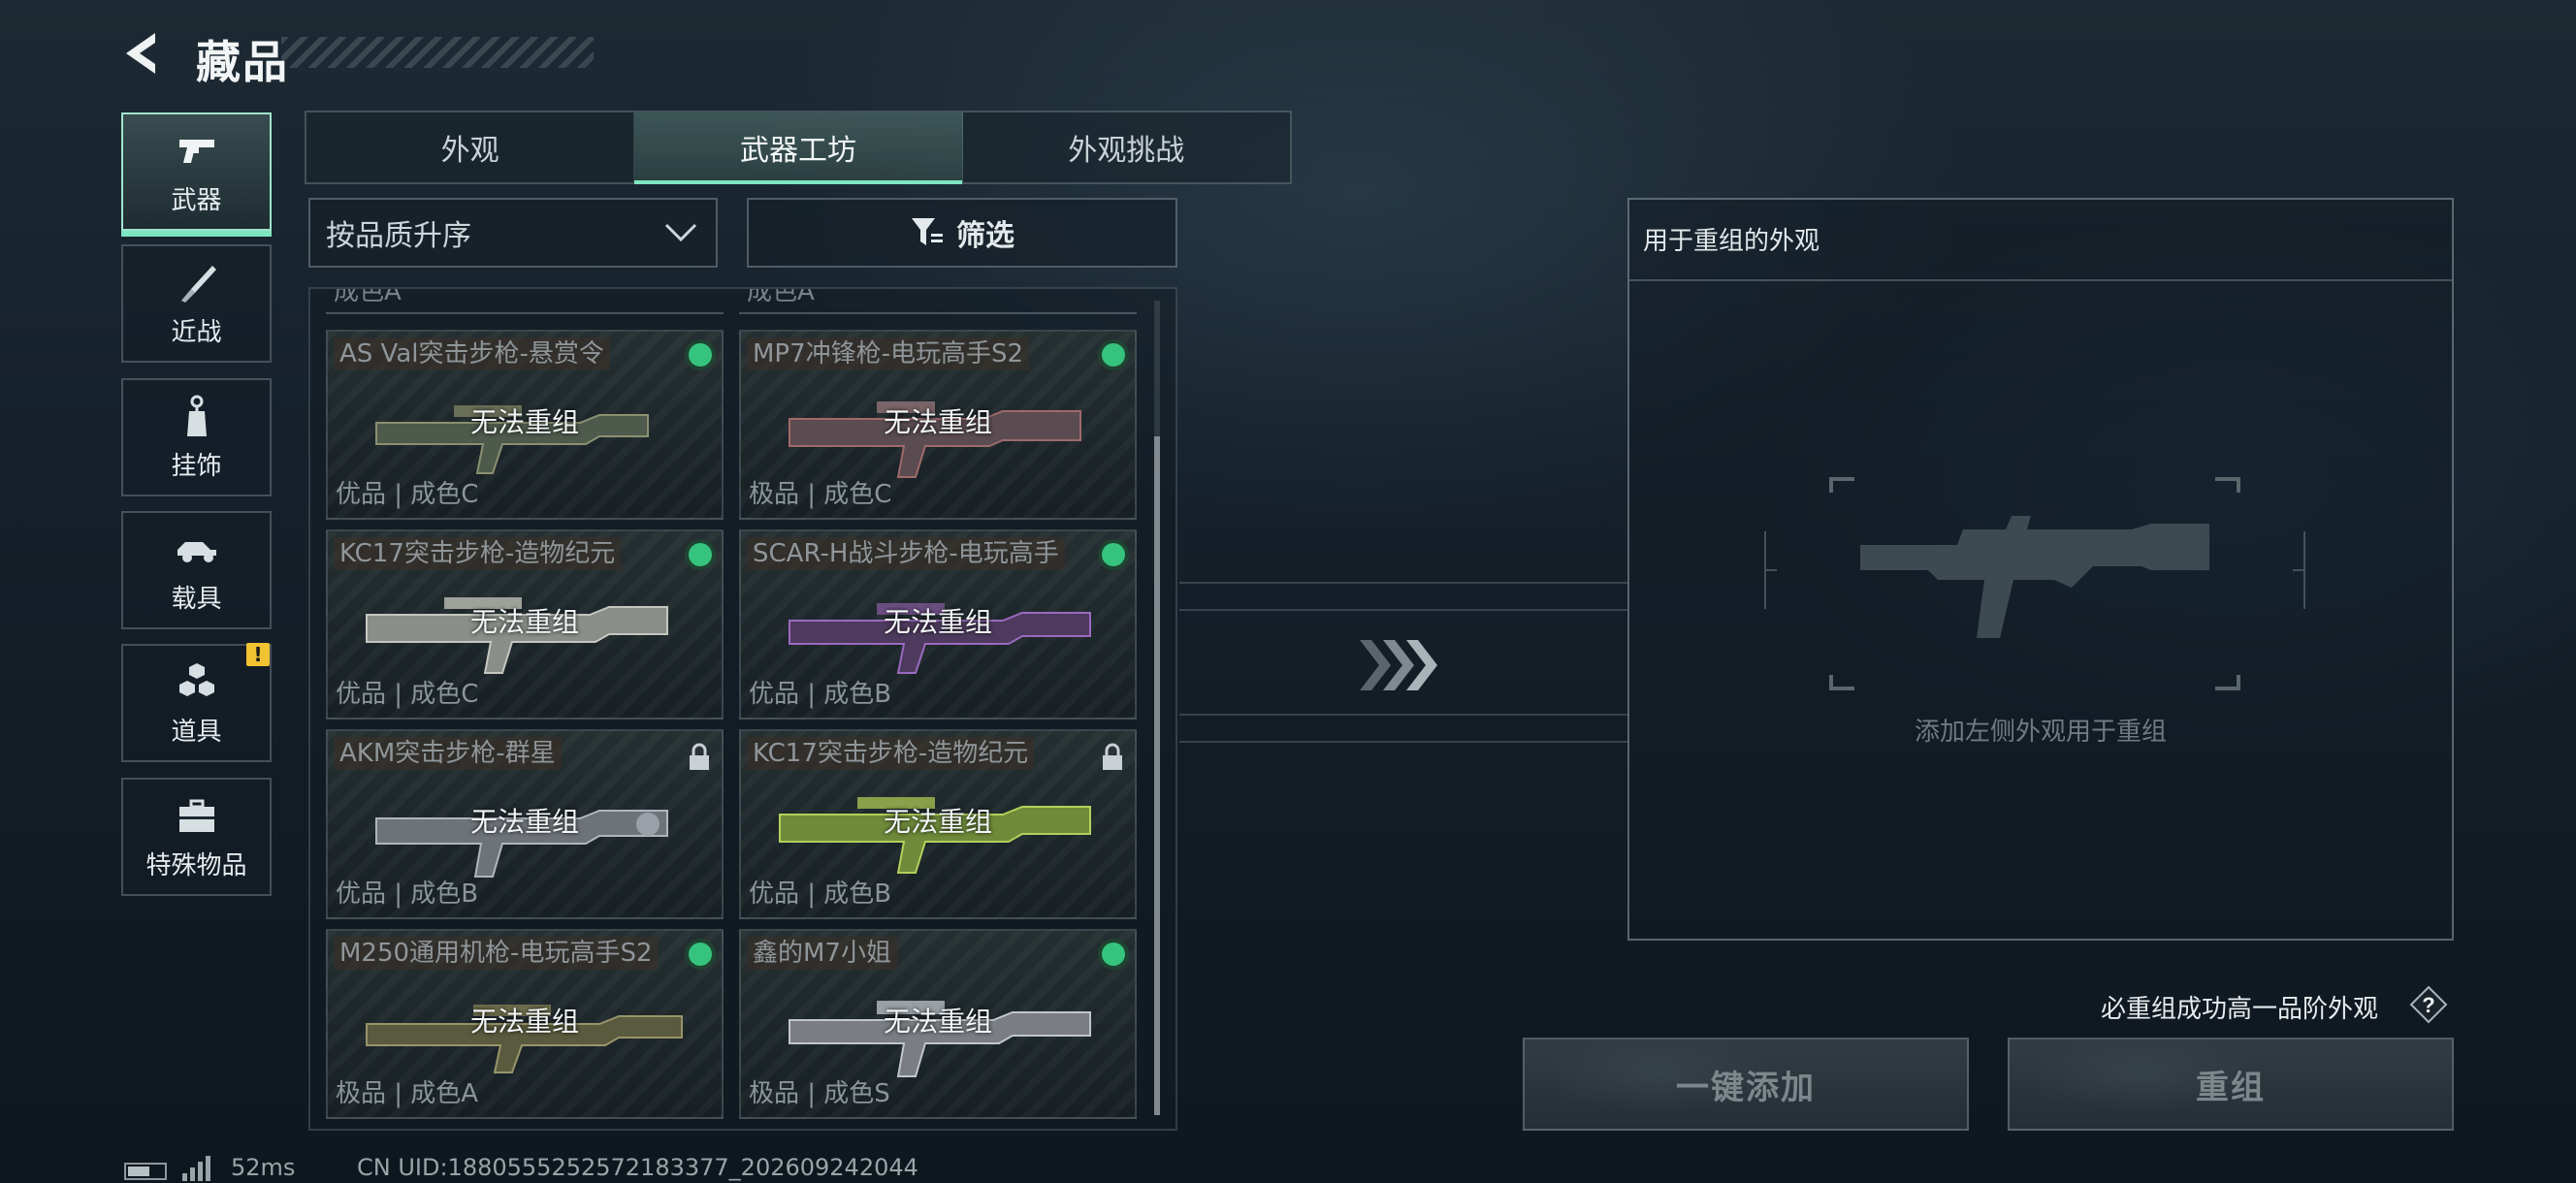 Image resolution: width=2576 pixels, height=1183 pixels. Describe the element at coordinates (906, 553) in the screenshot. I see `card-name: SCAR-H战斗步枪-电玩高手` at that location.